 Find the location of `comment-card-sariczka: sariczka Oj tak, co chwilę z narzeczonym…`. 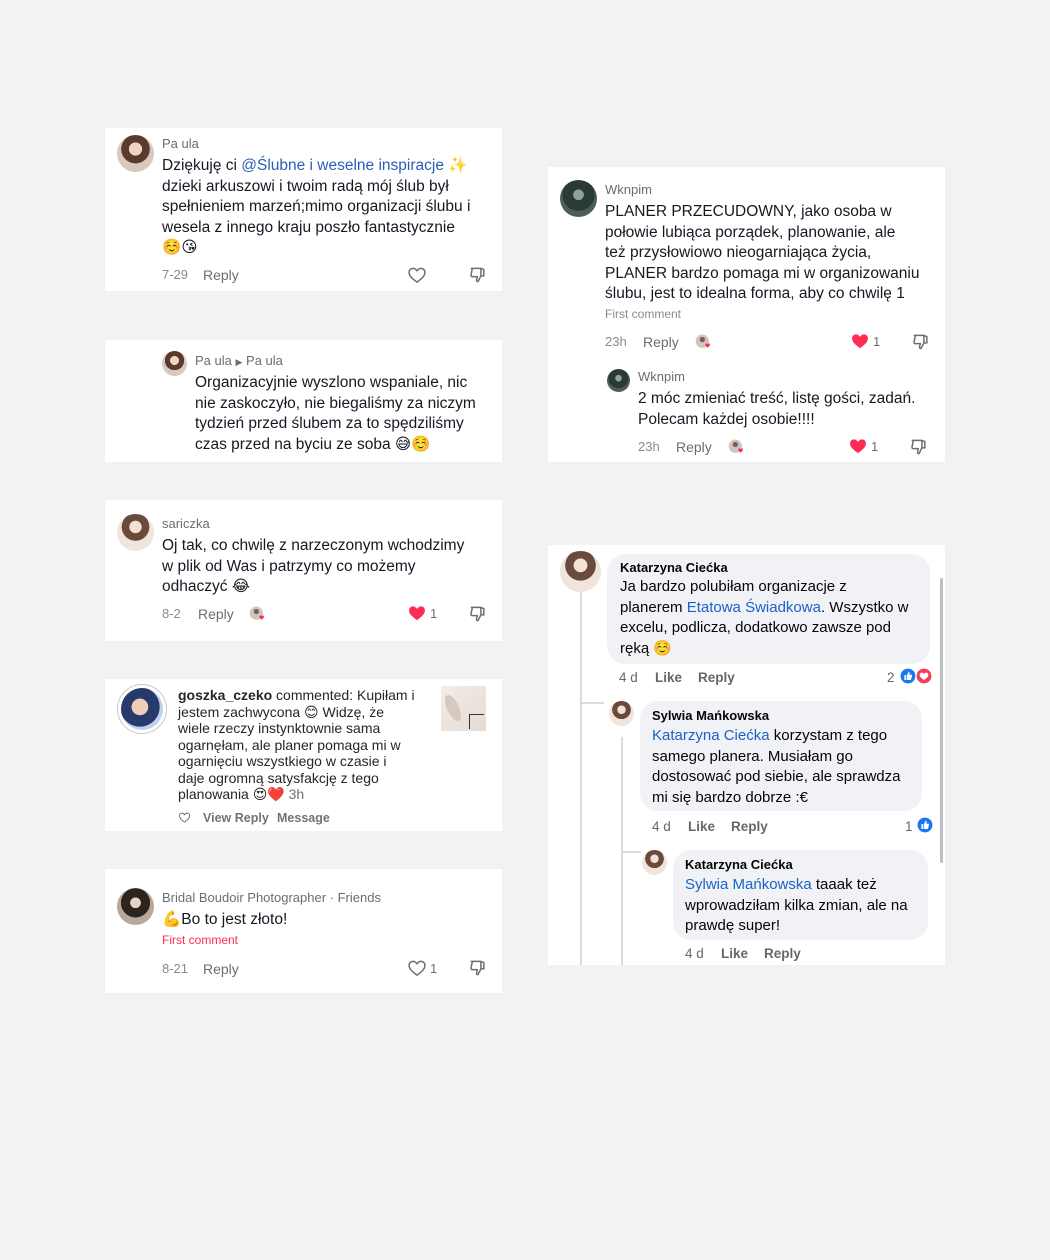

comment-card-sariczka: sariczka Oj tak, co chwilę z narzeczonym… is located at coordinates (303, 570).